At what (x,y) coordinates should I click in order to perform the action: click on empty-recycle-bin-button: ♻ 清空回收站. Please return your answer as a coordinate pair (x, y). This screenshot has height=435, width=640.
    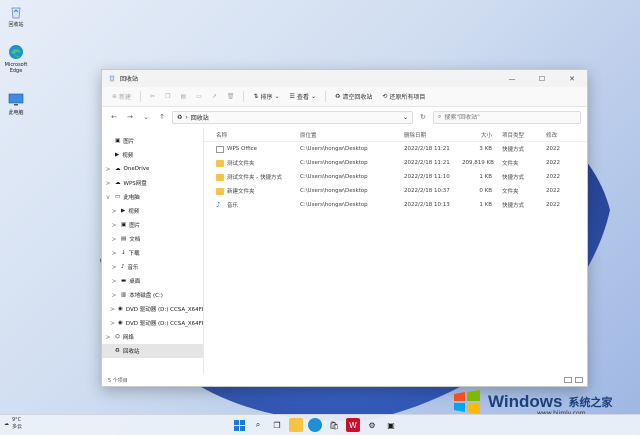
    Looking at the image, I should click on (353, 96).